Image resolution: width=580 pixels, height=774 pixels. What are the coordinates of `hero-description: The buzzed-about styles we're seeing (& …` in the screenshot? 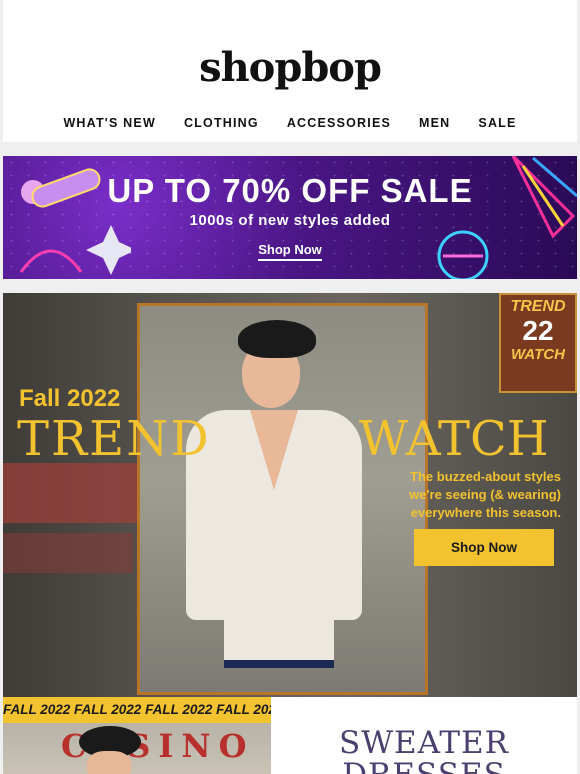 It's located at (485, 494).